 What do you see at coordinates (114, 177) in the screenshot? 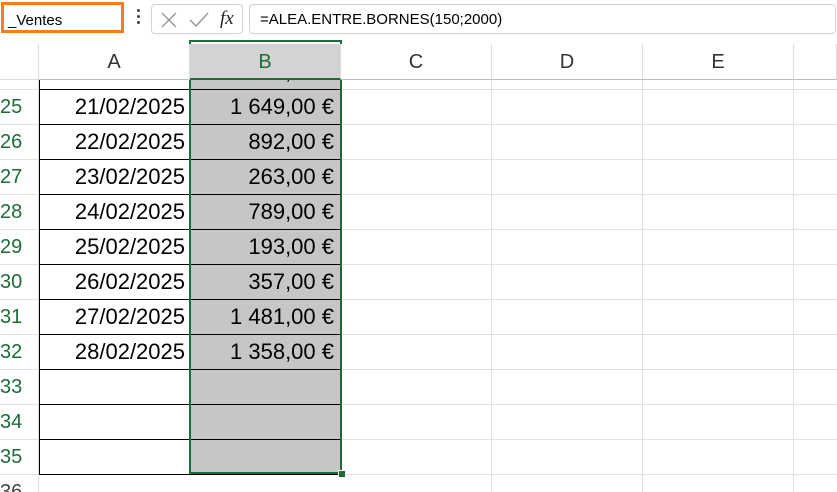
I see `cell-date: 23/02/2025` at bounding box center [114, 177].